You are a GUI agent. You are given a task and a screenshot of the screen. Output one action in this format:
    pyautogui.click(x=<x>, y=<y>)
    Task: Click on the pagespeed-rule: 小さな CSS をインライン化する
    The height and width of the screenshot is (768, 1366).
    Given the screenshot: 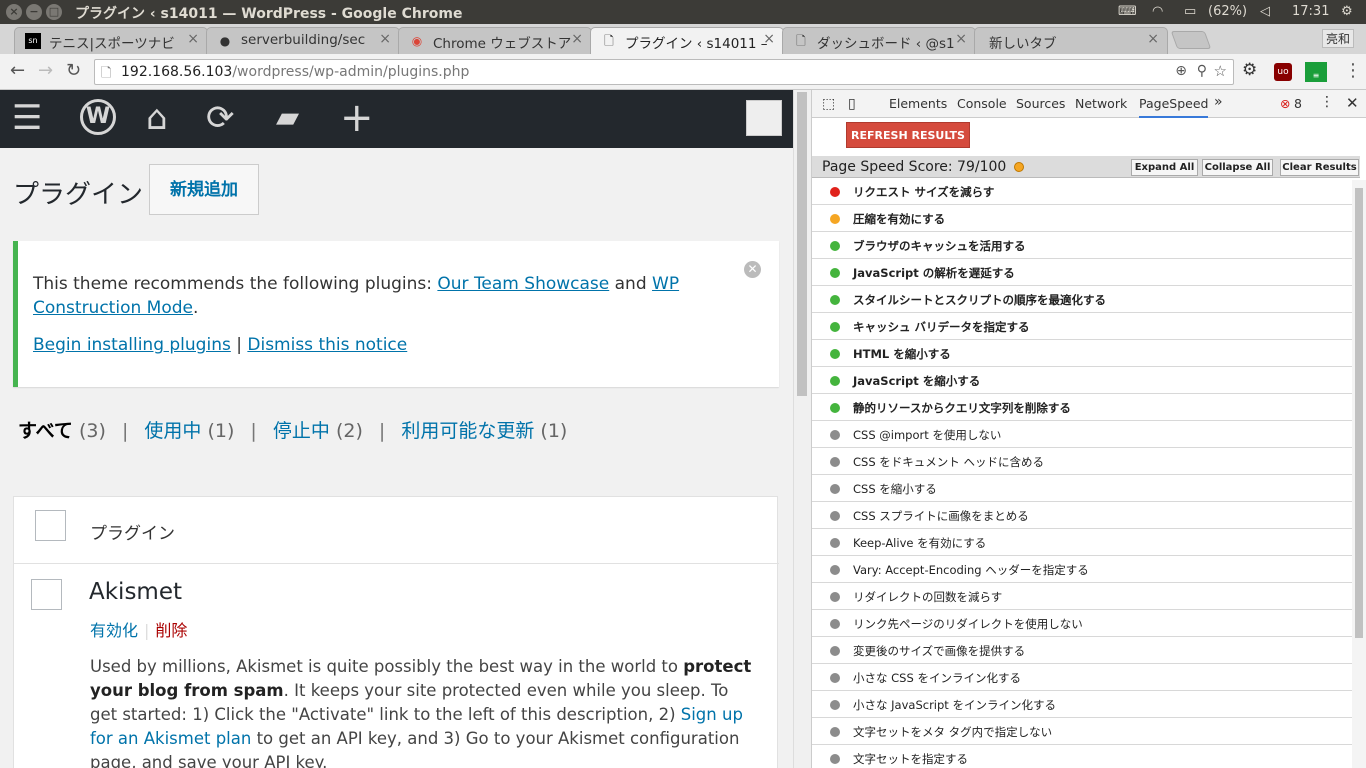 What is the action you would take?
    pyautogui.click(x=1082, y=677)
    